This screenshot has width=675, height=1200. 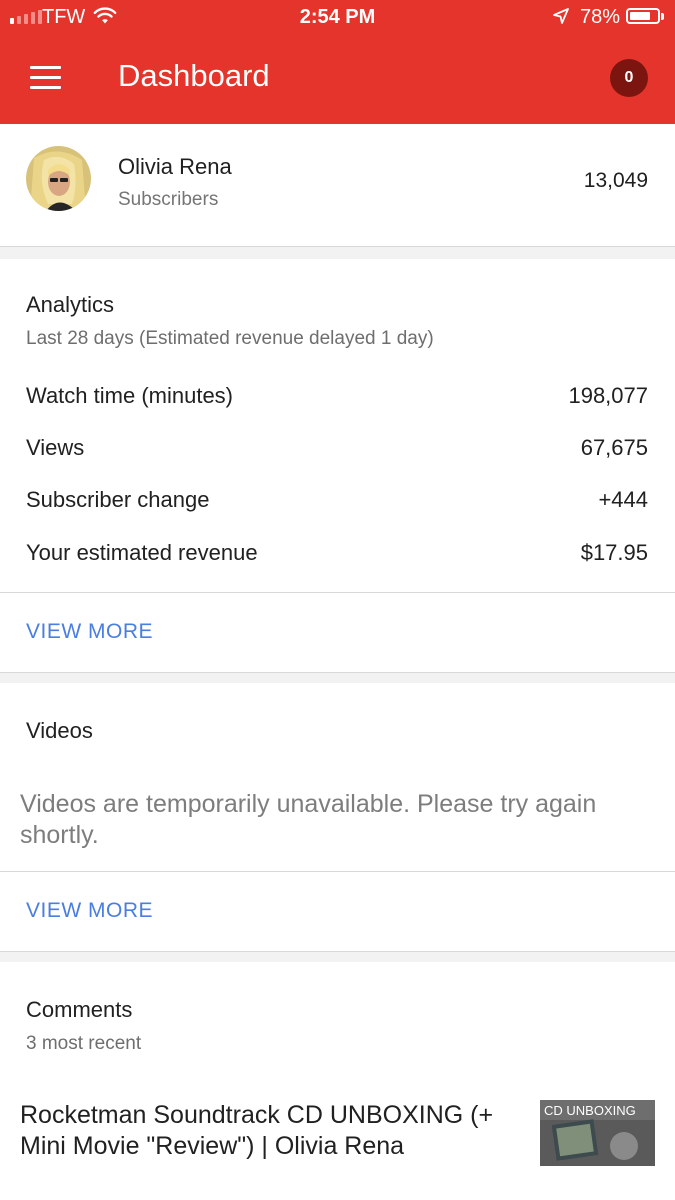 What do you see at coordinates (643, 16) in the screenshot?
I see `battery-icon` at bounding box center [643, 16].